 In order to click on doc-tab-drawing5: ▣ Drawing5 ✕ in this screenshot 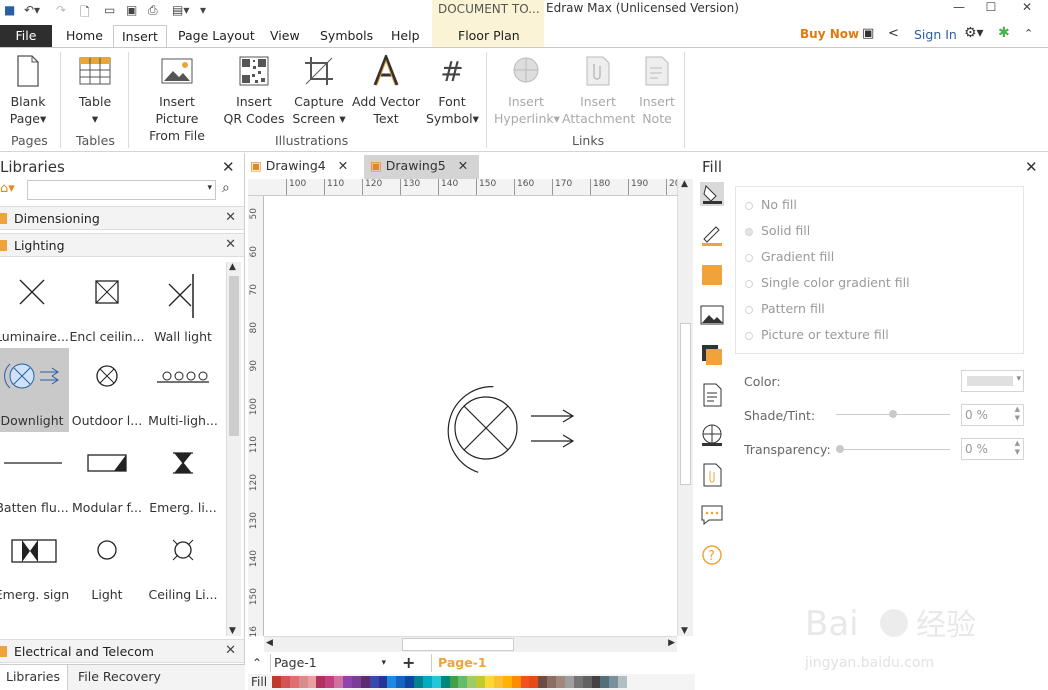, I will do `click(421, 167)`.